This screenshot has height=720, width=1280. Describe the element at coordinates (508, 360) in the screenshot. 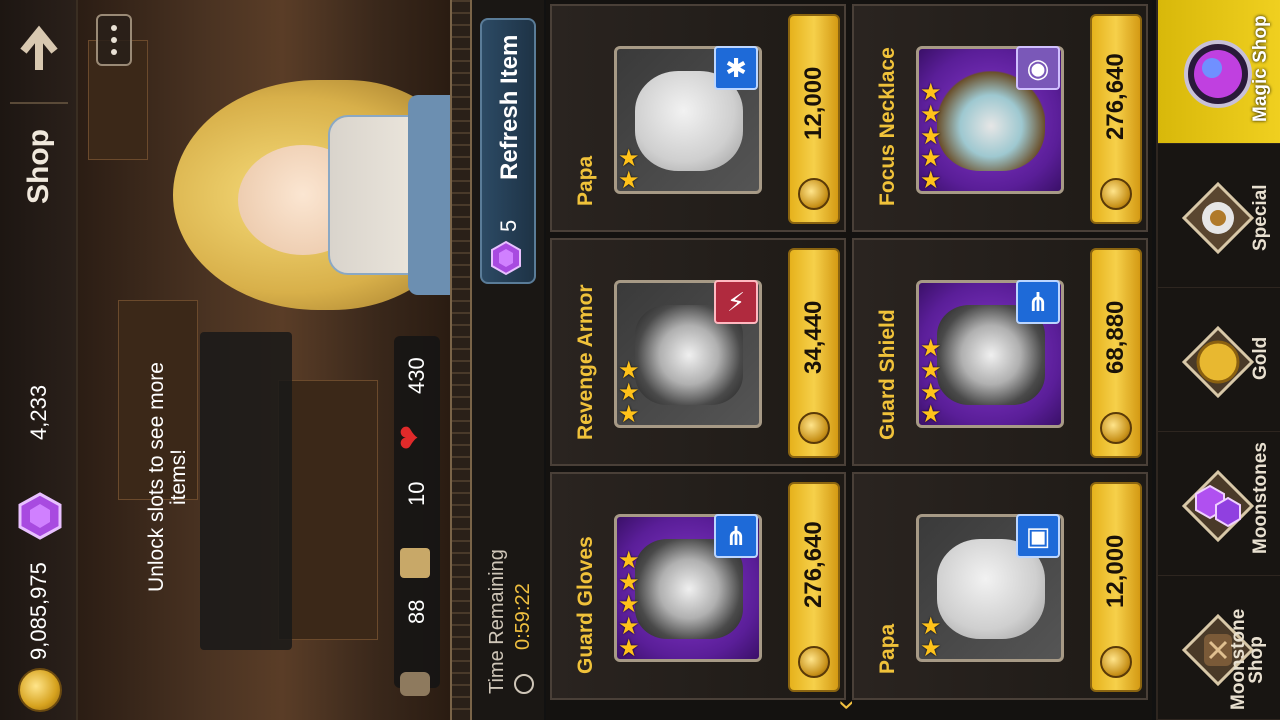

I see `info-column: Refresh Item Time Remaining 0:59:22` at that location.